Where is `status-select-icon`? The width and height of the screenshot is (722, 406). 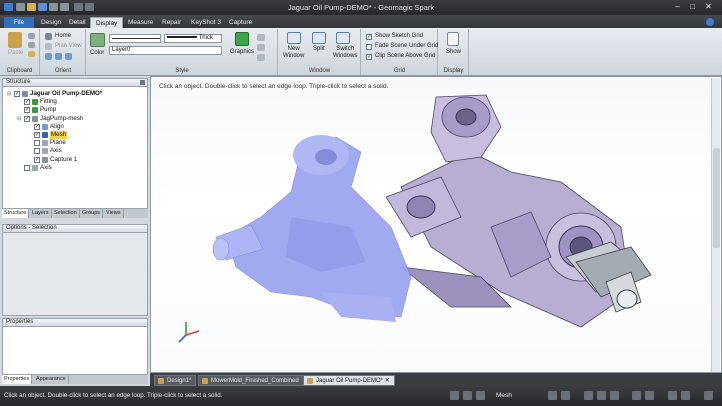 status-select-icon is located at coordinates (467, 395).